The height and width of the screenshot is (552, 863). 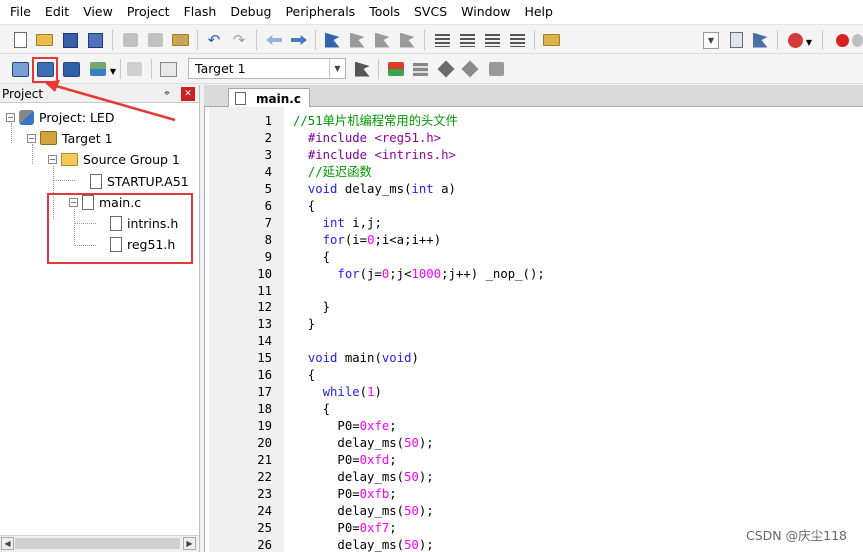 I want to click on code-line: 9 {, so click(x=534, y=257).